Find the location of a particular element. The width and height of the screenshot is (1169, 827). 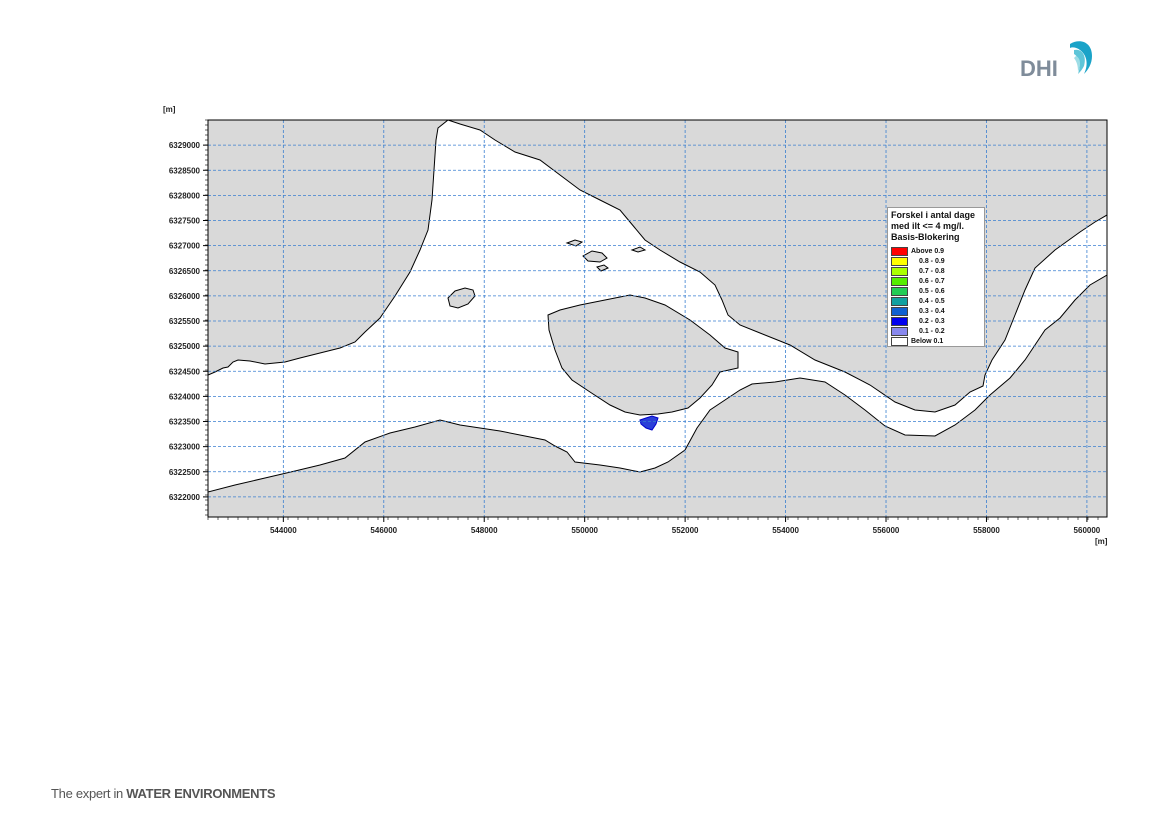

x-tick-label: 550000 is located at coordinates (584, 530).